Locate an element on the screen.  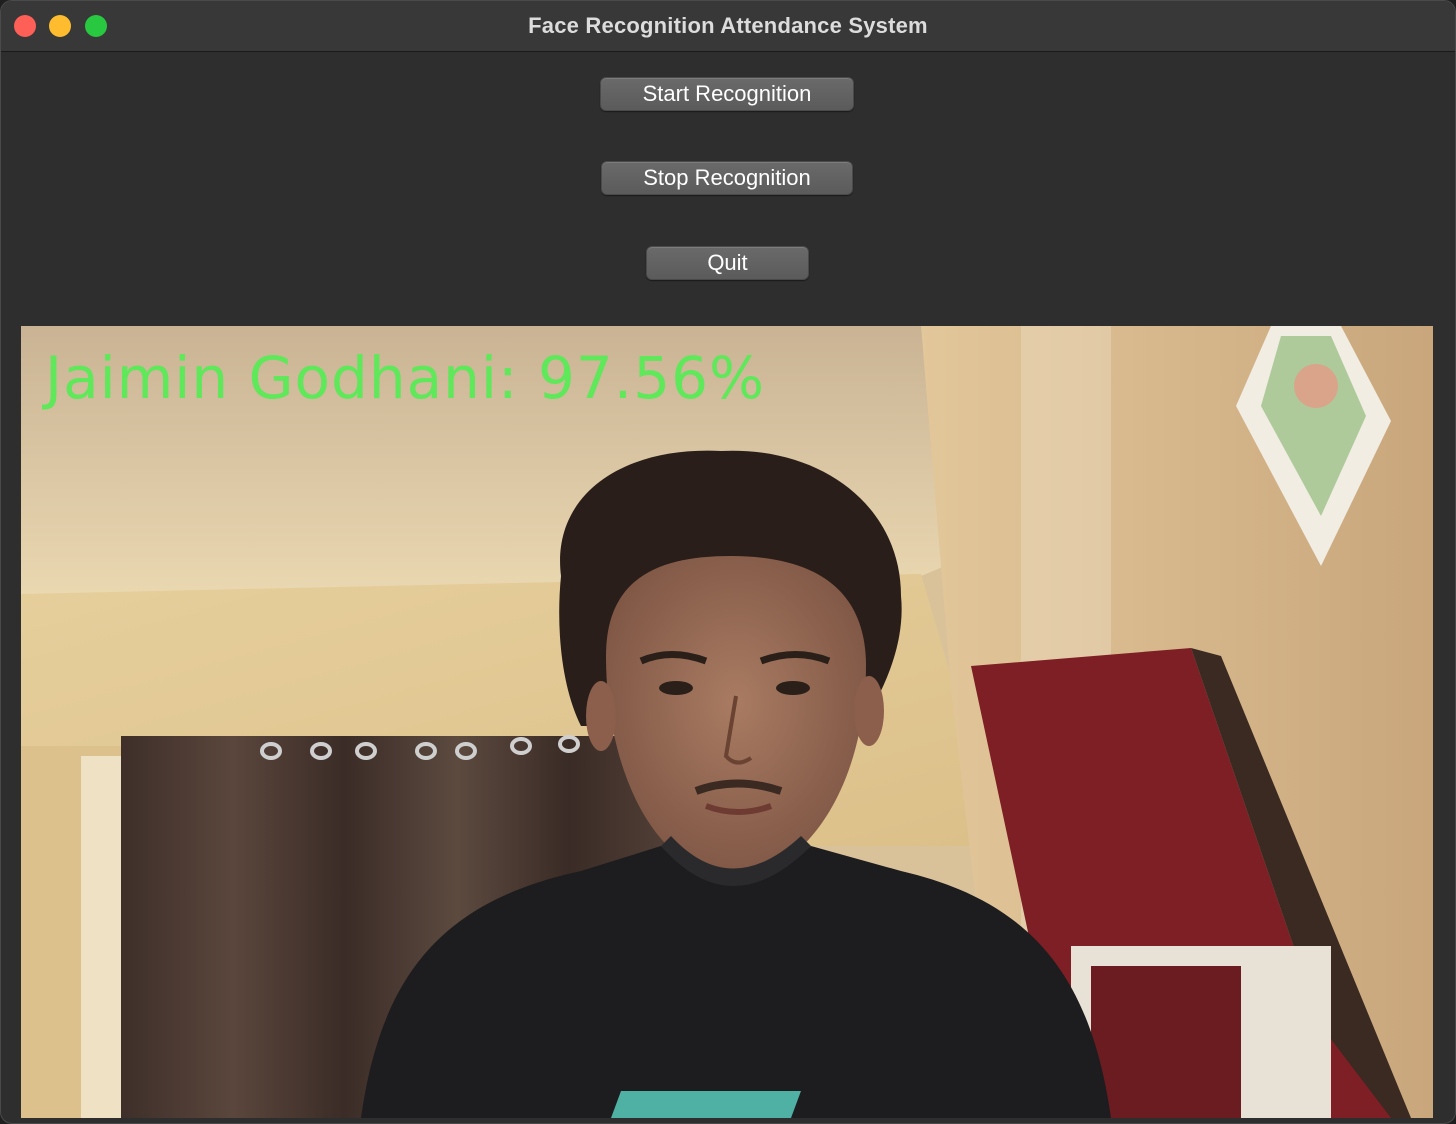
title-bar: Face Recognition Attendance System is located at coordinates (728, 26).